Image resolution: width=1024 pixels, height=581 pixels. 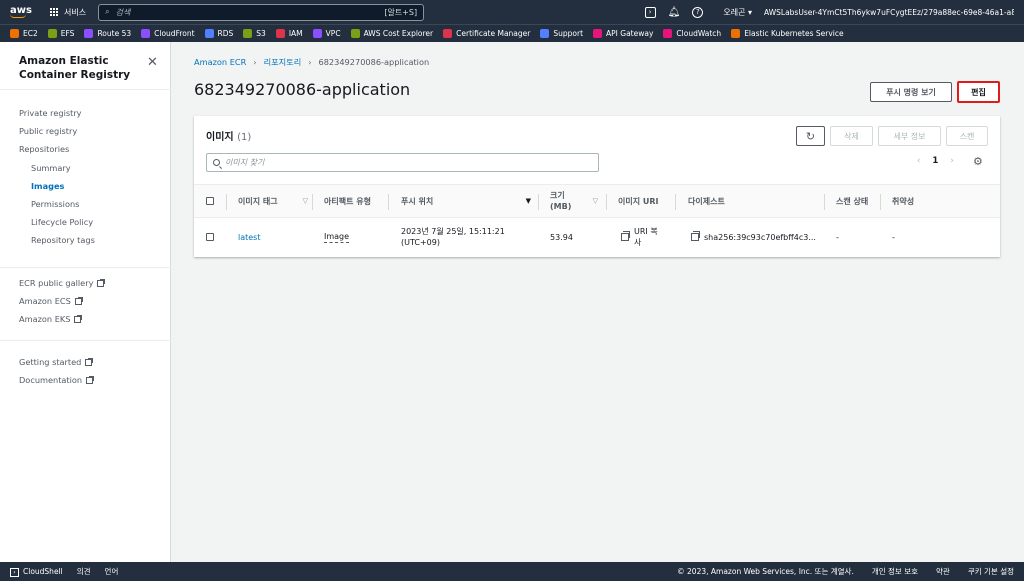 I want to click on sidebar-item-repositories: Repositories, so click(x=47, y=149).